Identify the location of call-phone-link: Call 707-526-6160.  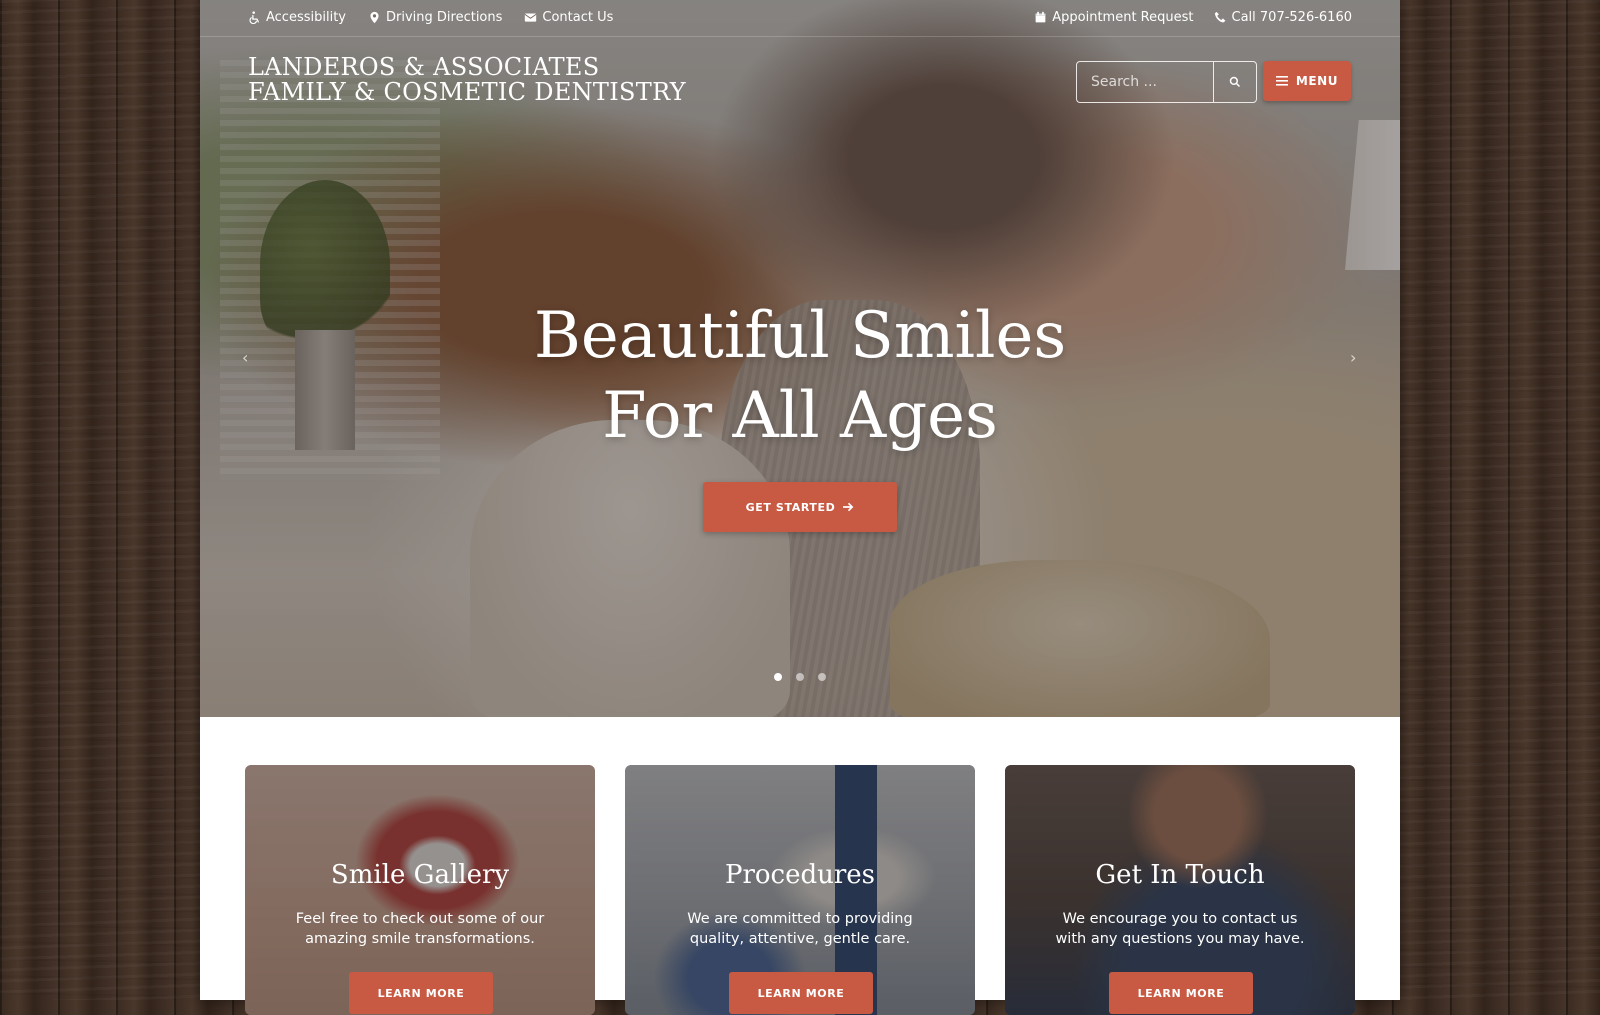
(1283, 17).